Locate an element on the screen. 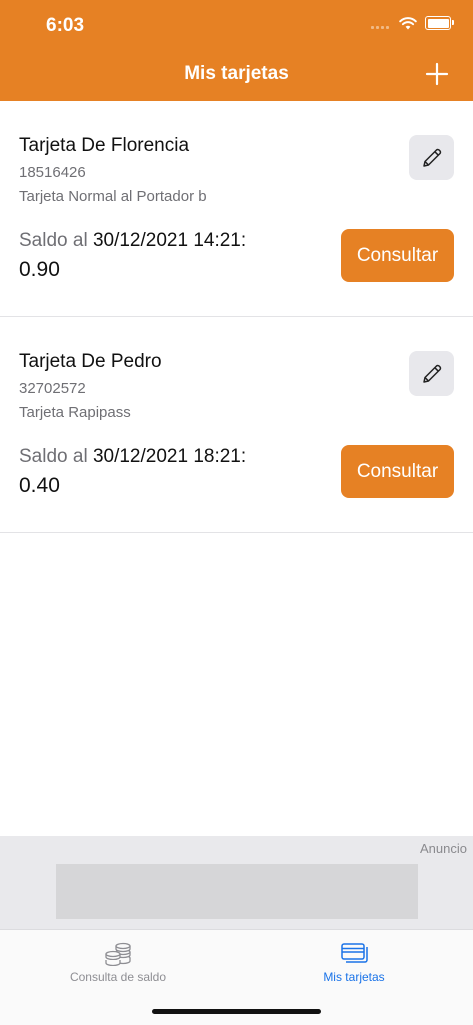  card-number: 18516426 is located at coordinates (52, 172).